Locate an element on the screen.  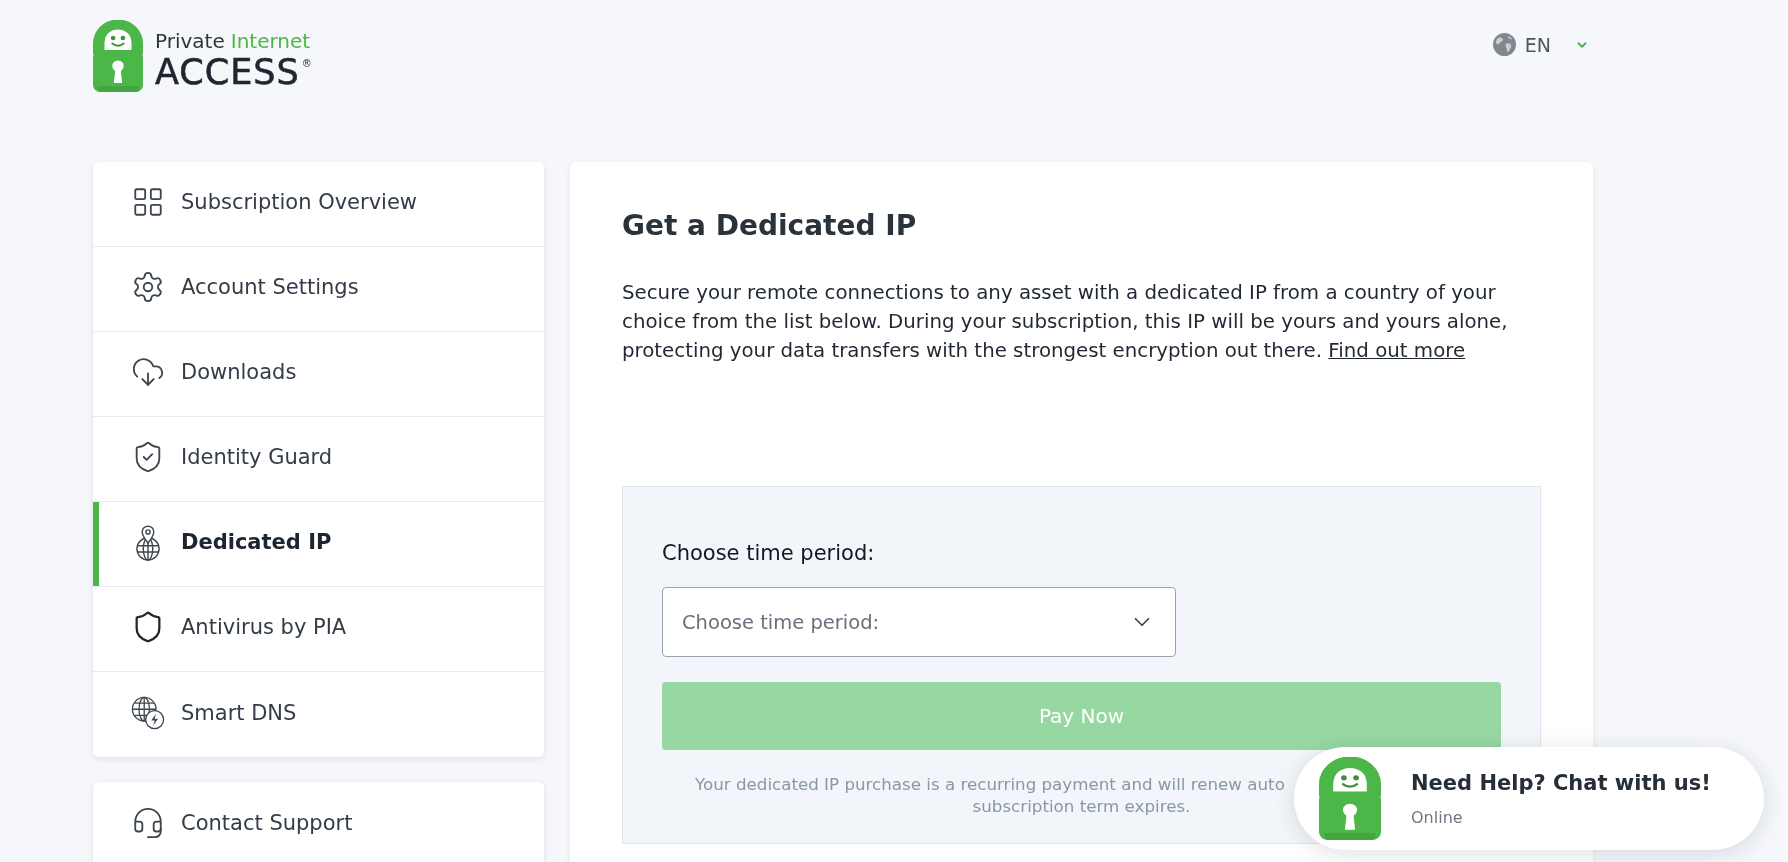
payment-note-text: Your dedicated IP purchase is a recurring payment and will renew auto is located at coordinates (990, 784).